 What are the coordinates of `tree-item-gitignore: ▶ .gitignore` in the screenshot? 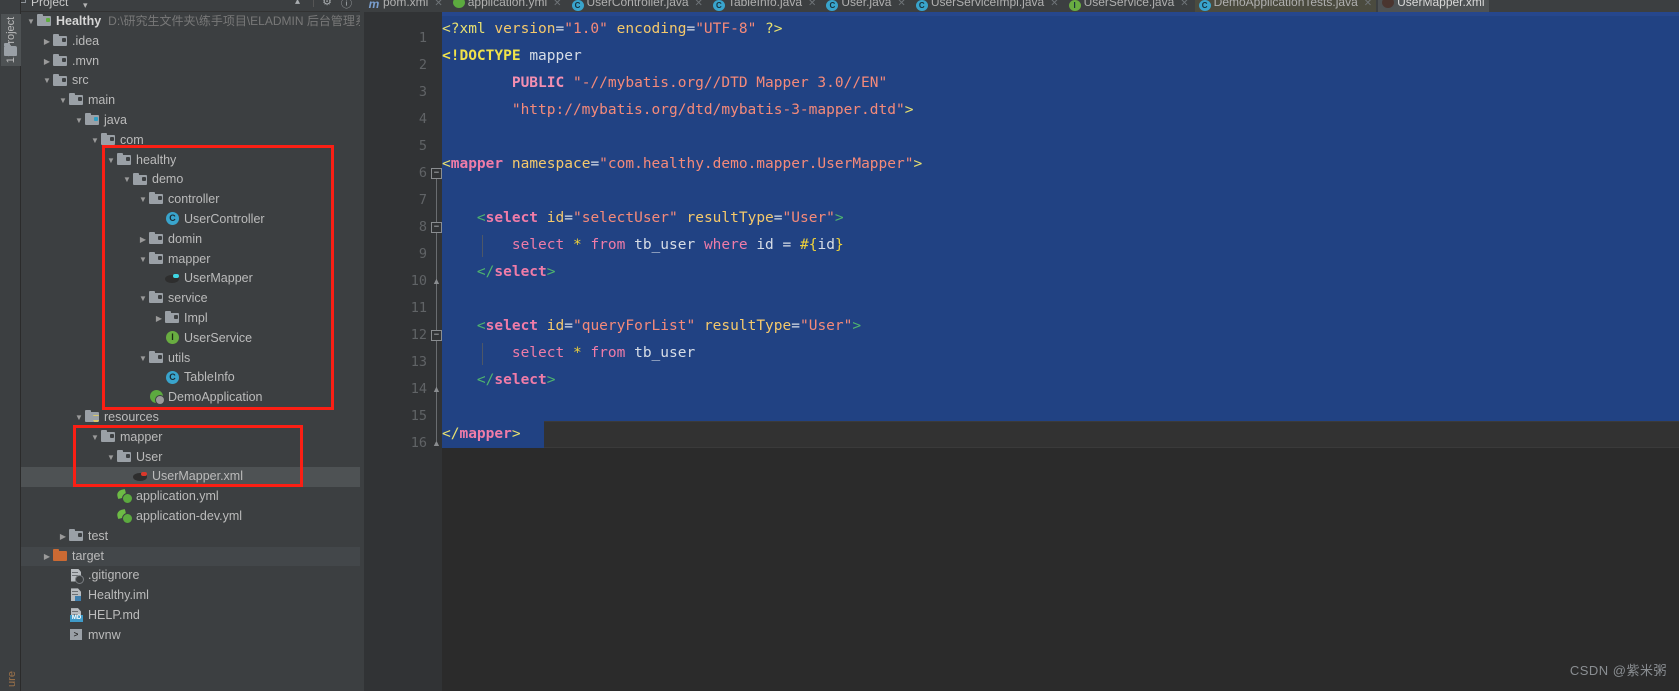 It's located at (190, 576).